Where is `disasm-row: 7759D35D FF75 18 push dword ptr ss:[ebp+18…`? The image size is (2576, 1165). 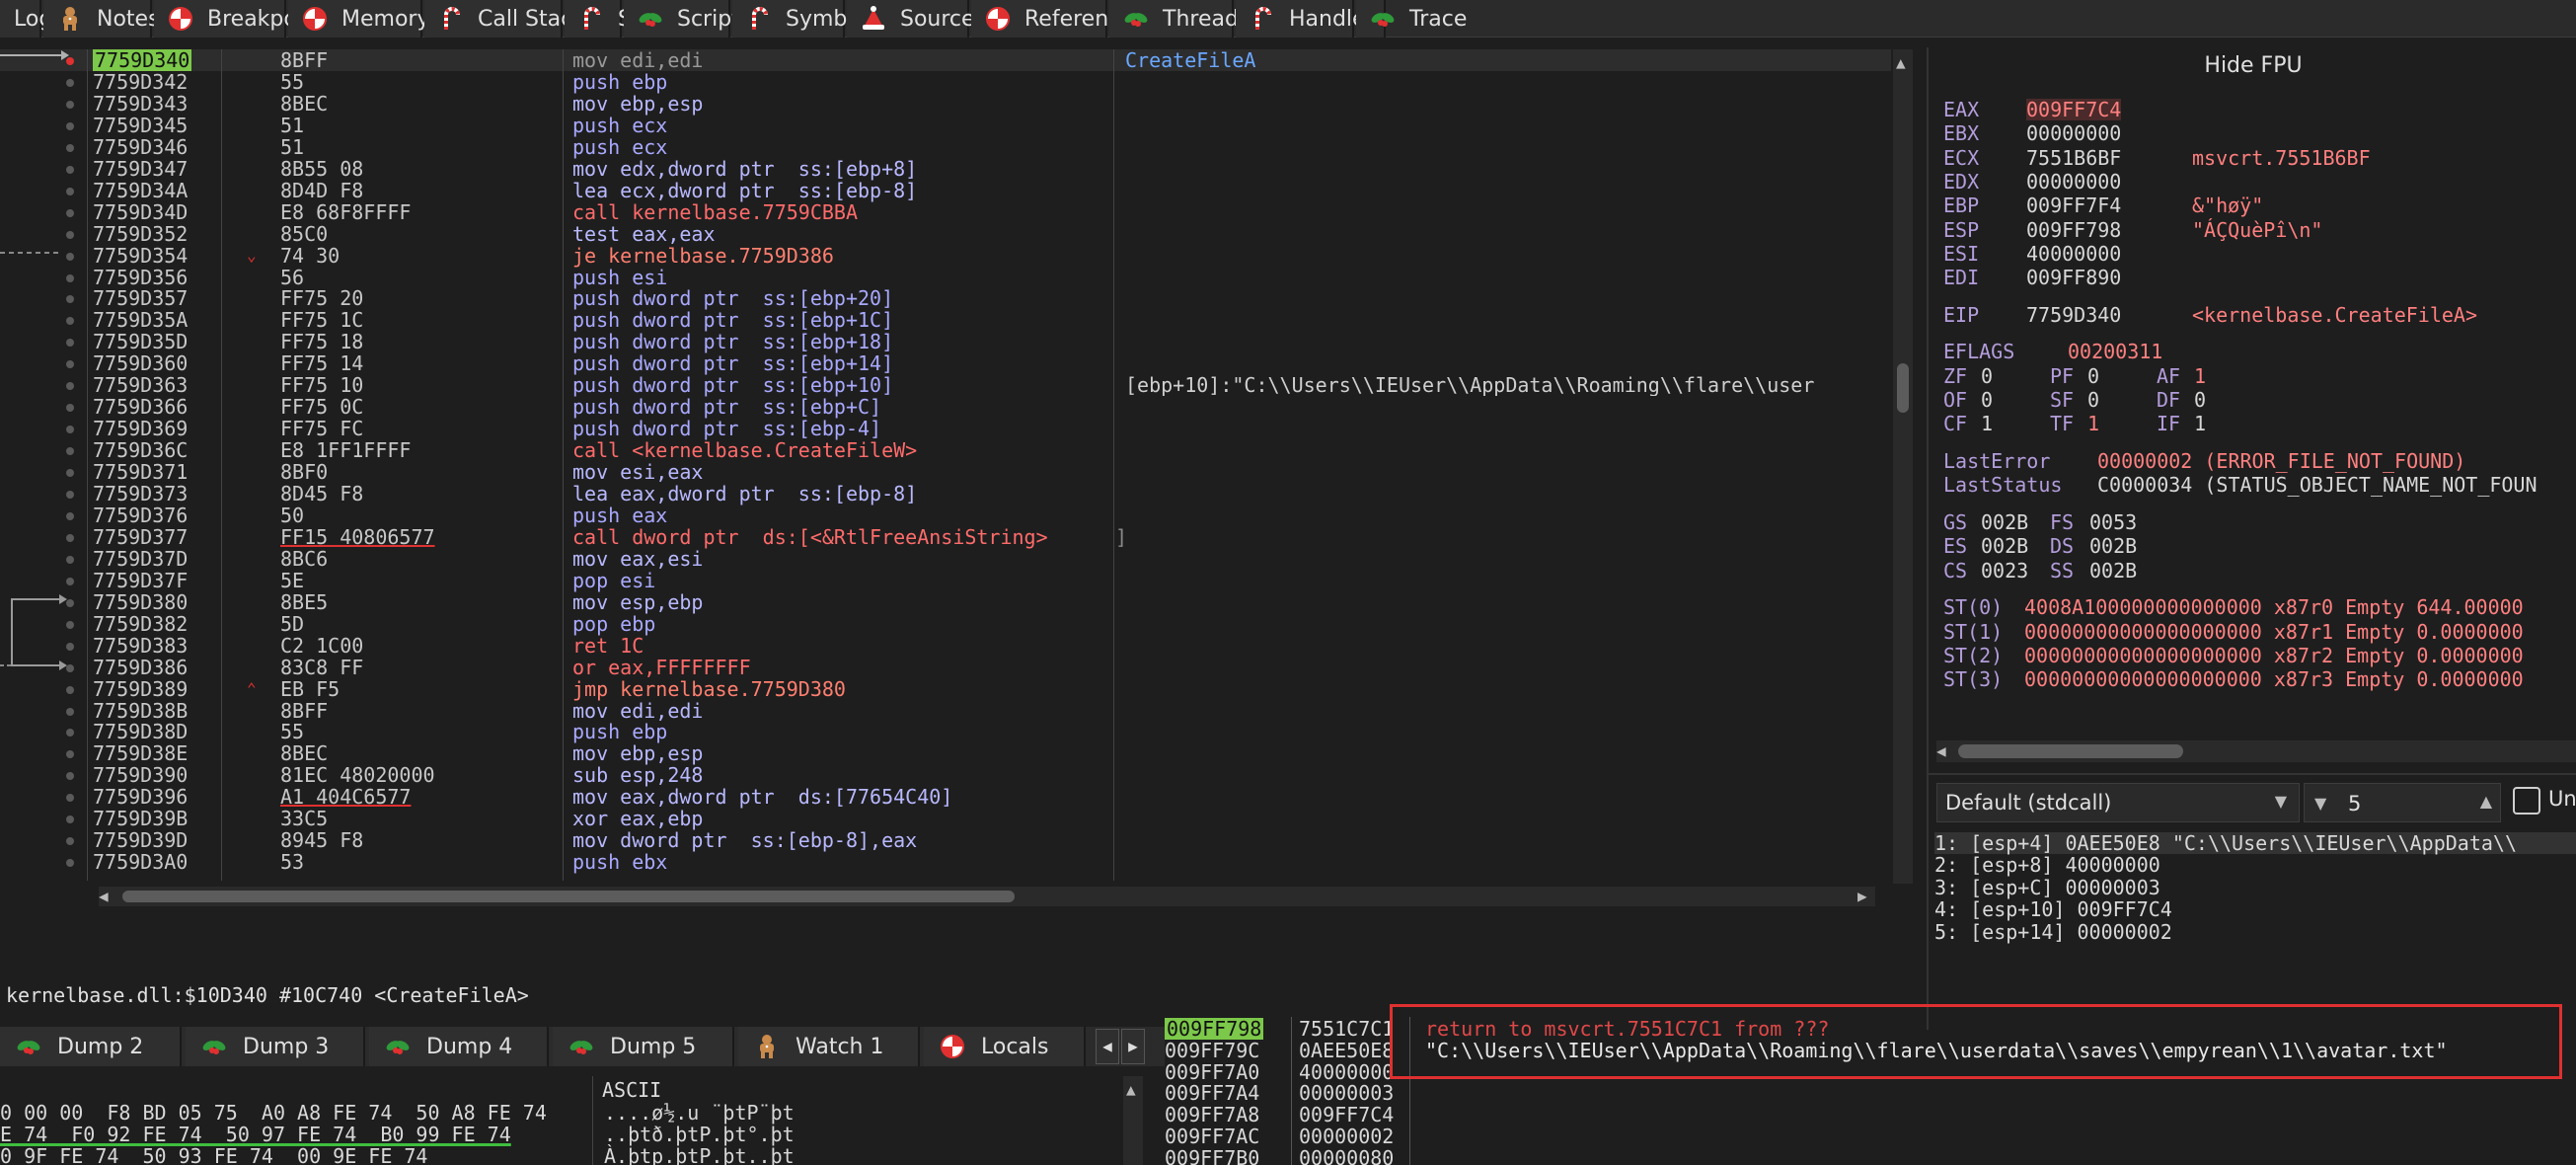 disasm-row: 7759D35D FF75 18 push dword ptr ss:[ebp+18… is located at coordinates (945, 341).